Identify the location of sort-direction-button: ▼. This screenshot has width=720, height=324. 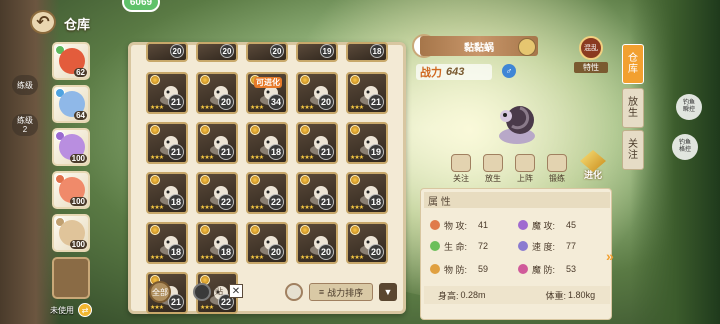
(388, 292).